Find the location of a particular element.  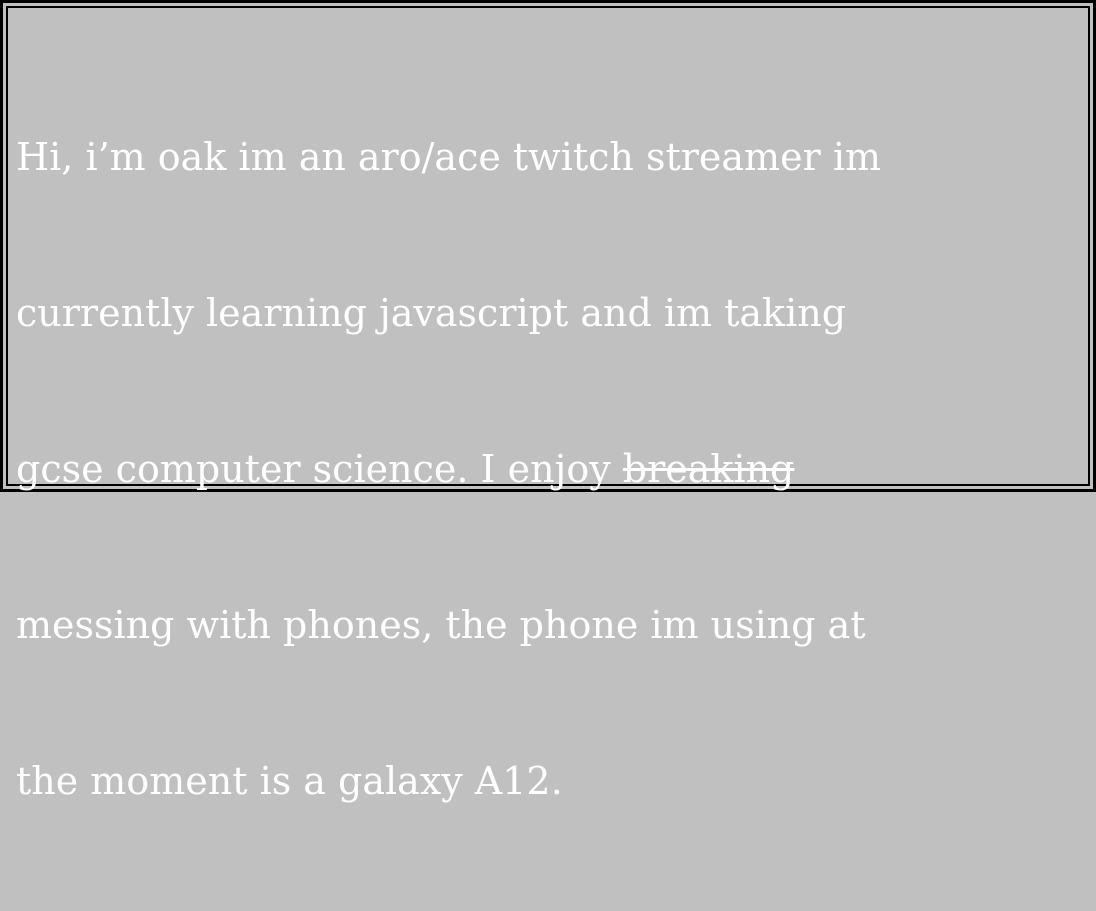

bio-line-3: gcse computer science. I enjoy breaking is located at coordinates (551, 469).